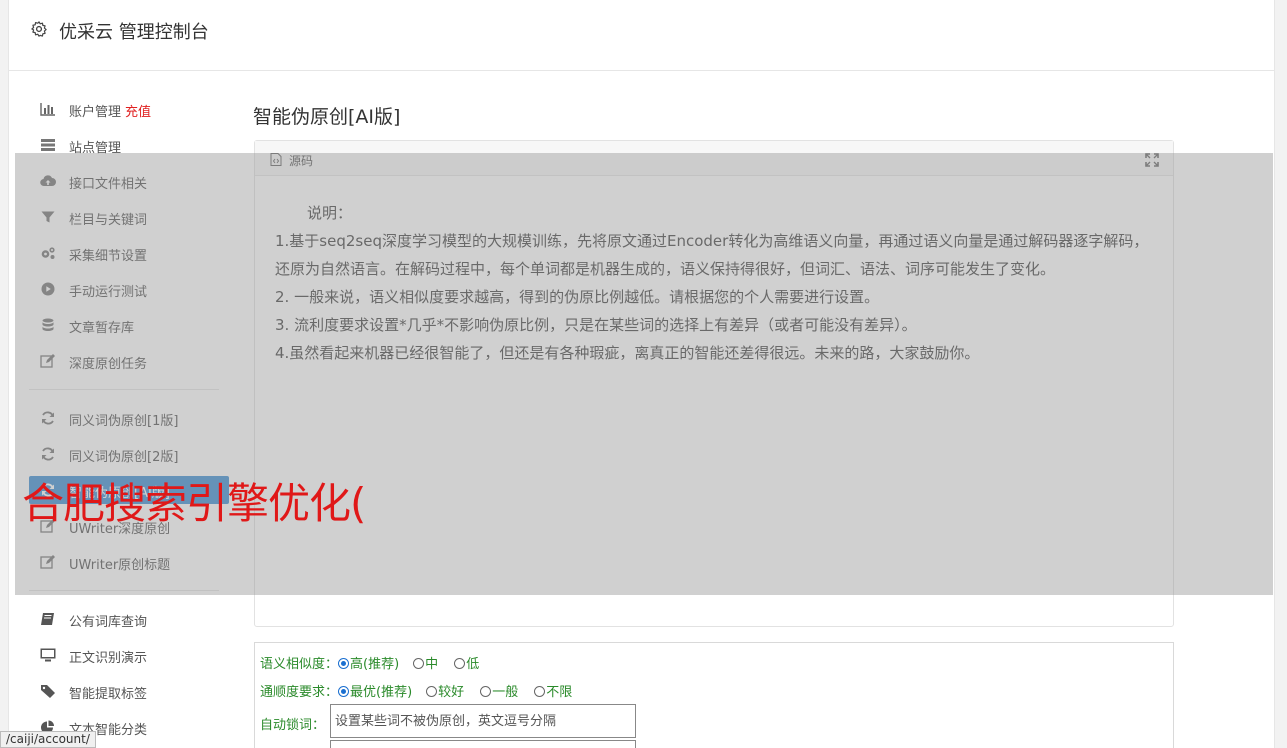 The width and height of the screenshot is (1287, 748). What do you see at coordinates (194, 503) in the screenshot?
I see `watermark-text: 合肥搜索引擎优化(` at bounding box center [194, 503].